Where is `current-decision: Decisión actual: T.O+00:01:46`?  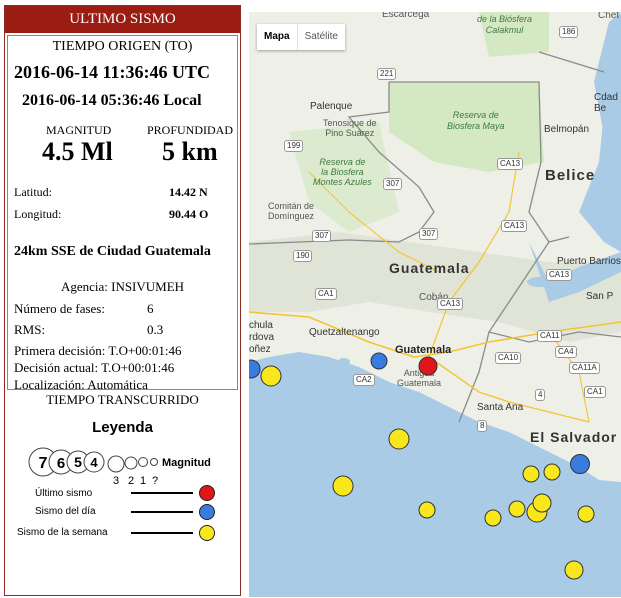
current-decision: Decisión actual: T.O+00:01:46 is located at coordinates (94, 367).